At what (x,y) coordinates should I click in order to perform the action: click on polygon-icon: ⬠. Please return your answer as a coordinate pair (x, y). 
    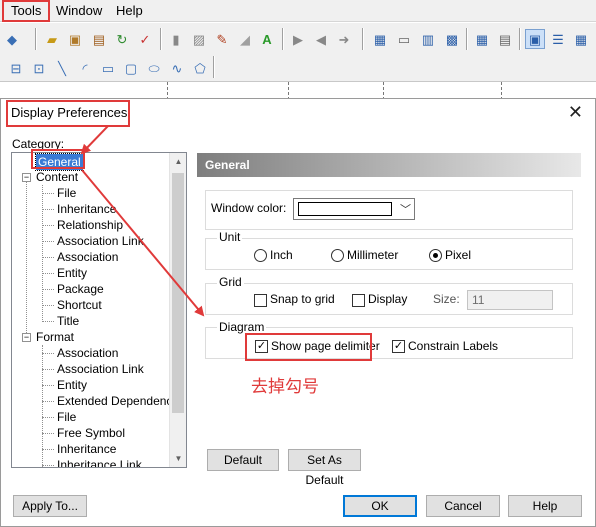
    Looking at the image, I should click on (200, 68).